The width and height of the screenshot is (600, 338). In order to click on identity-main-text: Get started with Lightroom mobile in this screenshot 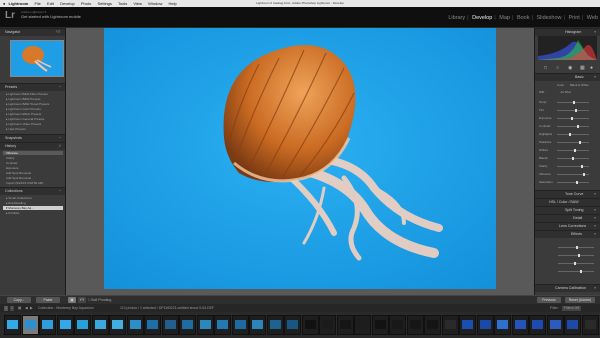, I will do `click(51, 16)`.